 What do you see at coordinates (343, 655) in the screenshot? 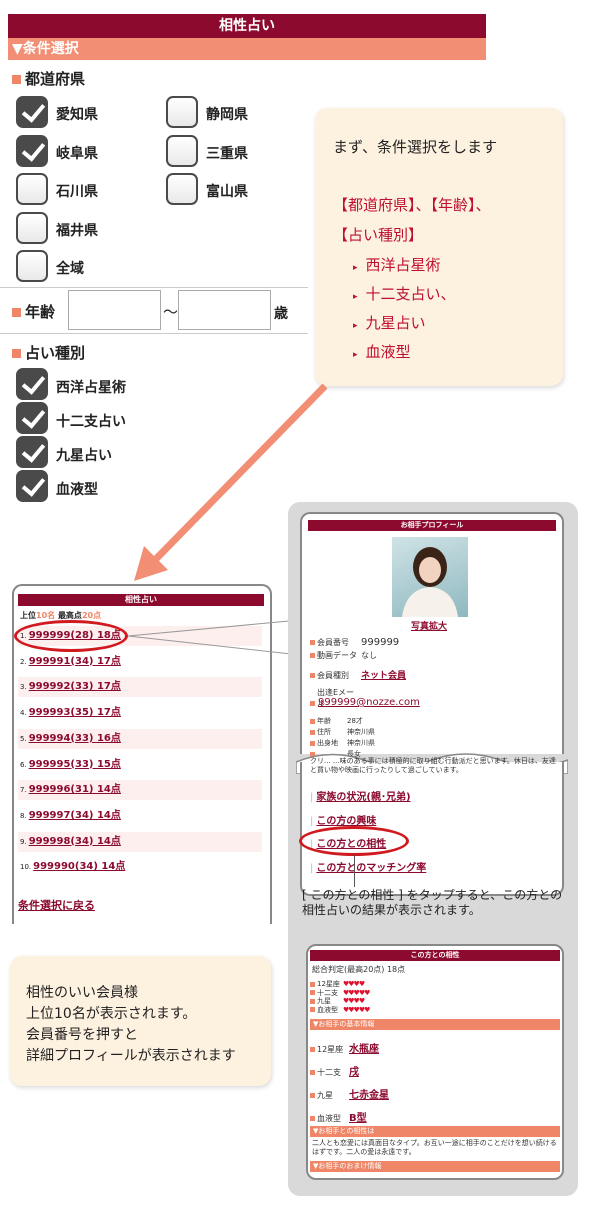
I see `profile-field: 動画データ なし` at bounding box center [343, 655].